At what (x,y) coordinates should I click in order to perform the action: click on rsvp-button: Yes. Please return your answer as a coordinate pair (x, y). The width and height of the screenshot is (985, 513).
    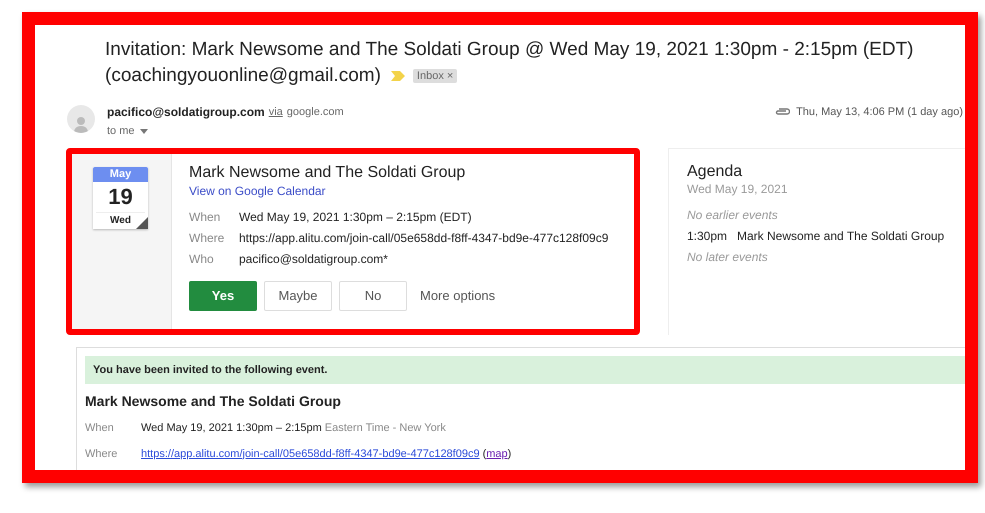
    Looking at the image, I should click on (223, 295).